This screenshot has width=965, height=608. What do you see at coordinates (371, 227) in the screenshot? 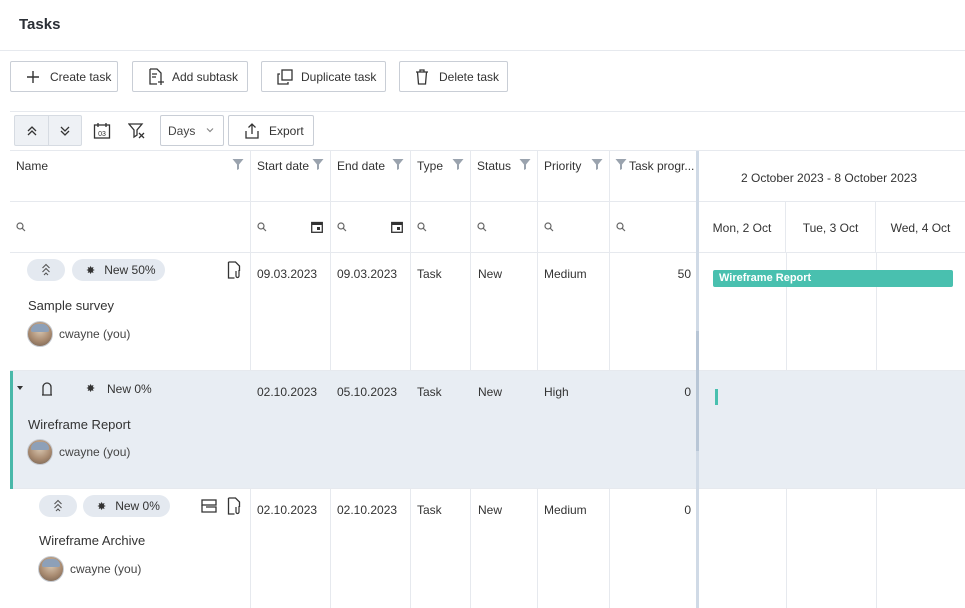
I see `filter-end-date` at bounding box center [371, 227].